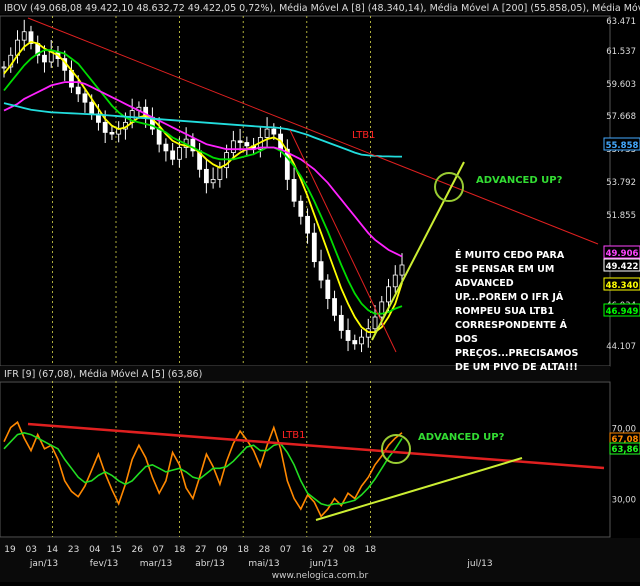 This screenshot has width=640, height=586. What do you see at coordinates (622, 146) in the screenshot?
I see `value-badge-label: 55.858` at bounding box center [622, 146].